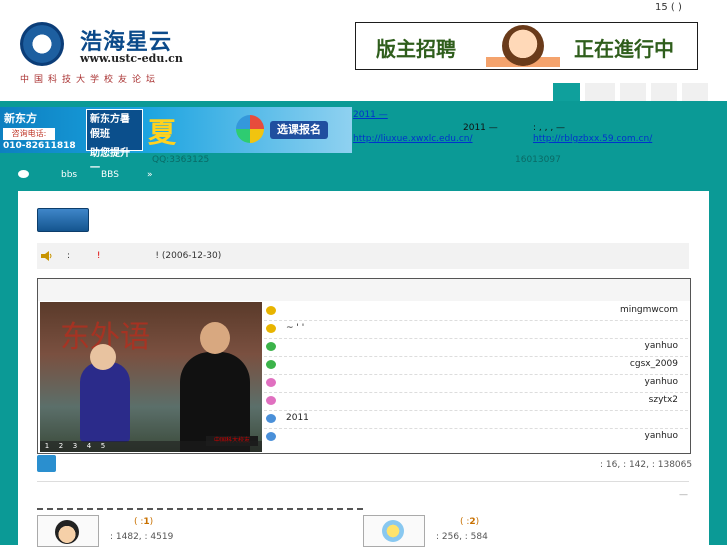 This screenshot has width=727, height=547. I want to click on ann-url-2: http://rblgzbxx.59.com.cn/, so click(592, 139).